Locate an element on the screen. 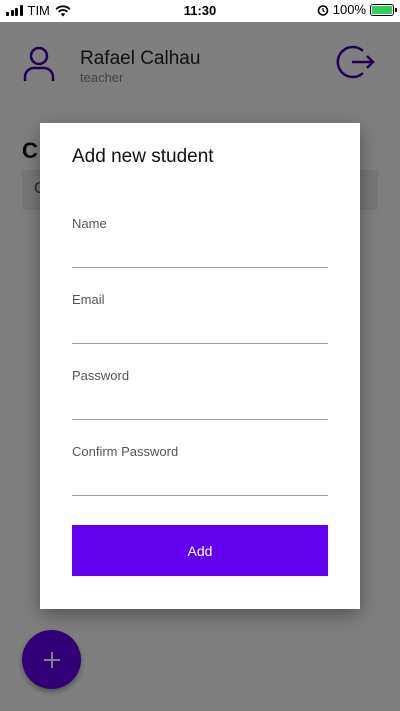 This screenshot has height=711, width=400. battery-percent: 100% is located at coordinates (349, 9).